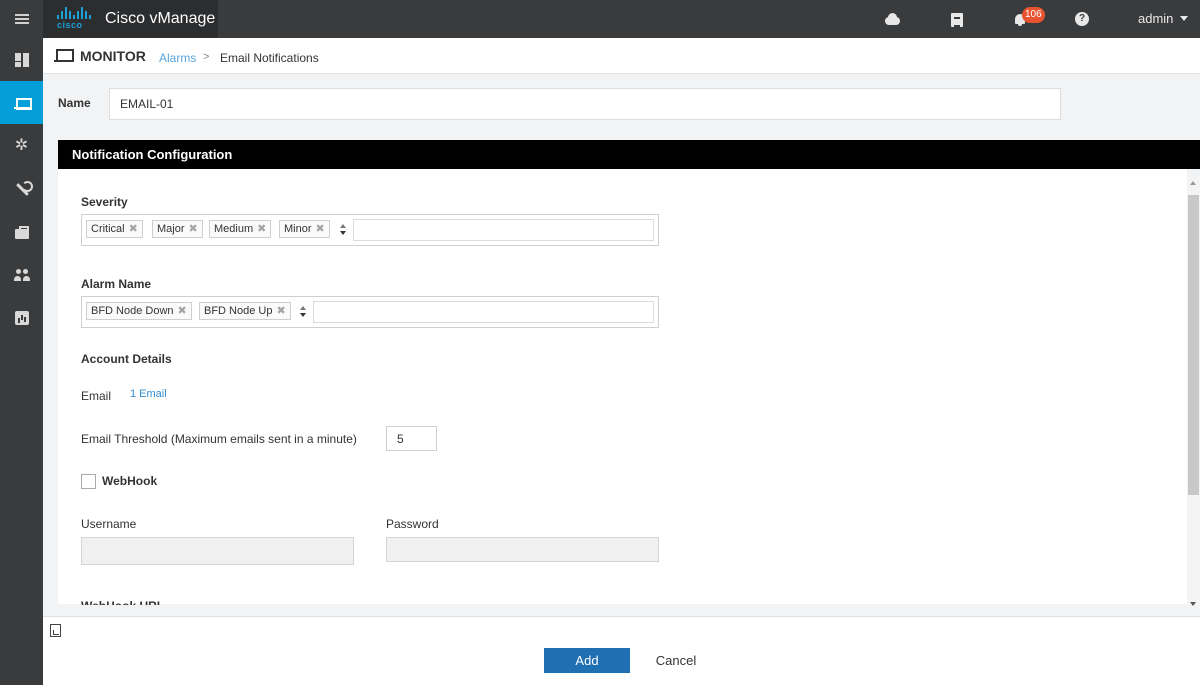 This screenshot has width=1200, height=685. What do you see at coordinates (126, 359) in the screenshot?
I see `account-details-heading: Account Details` at bounding box center [126, 359].